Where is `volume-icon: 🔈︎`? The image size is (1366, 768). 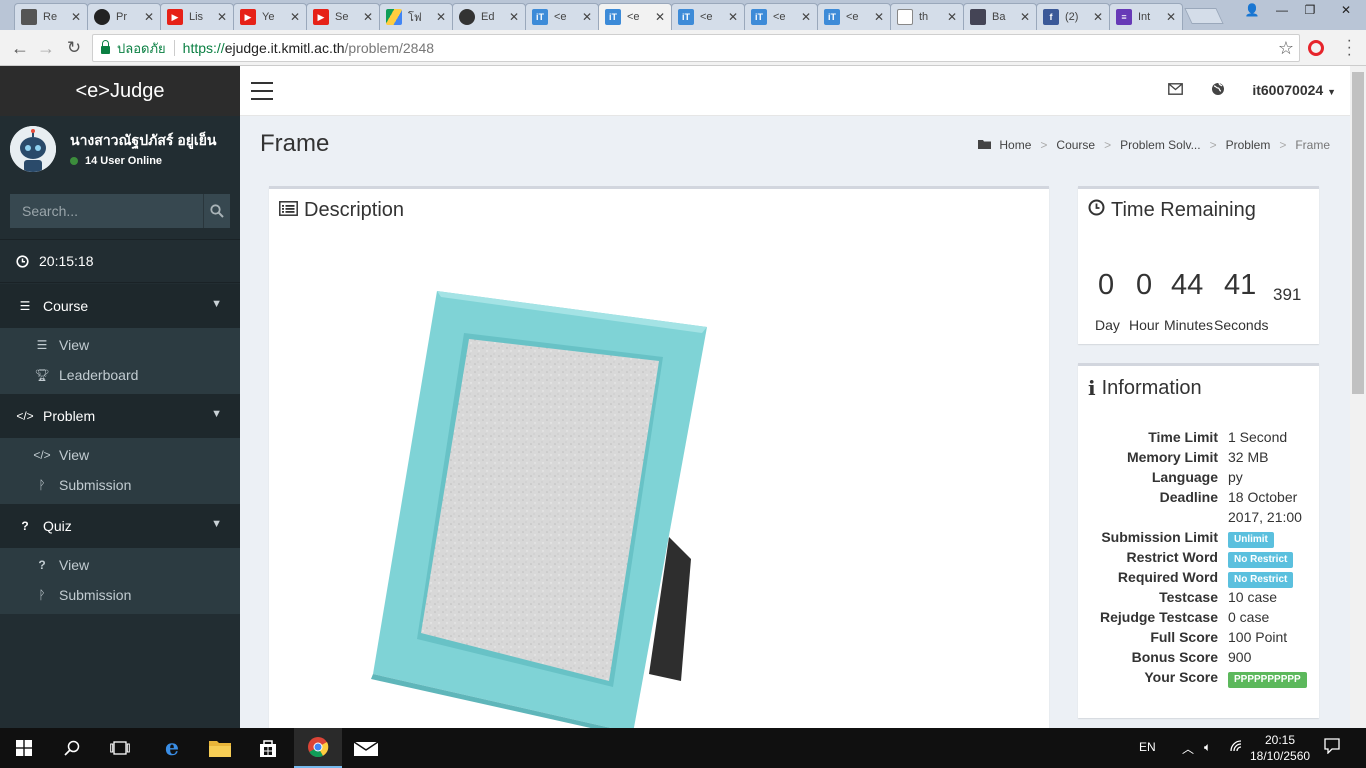
volume-icon: 🔈︎ is located at coordinates (1207, 747).